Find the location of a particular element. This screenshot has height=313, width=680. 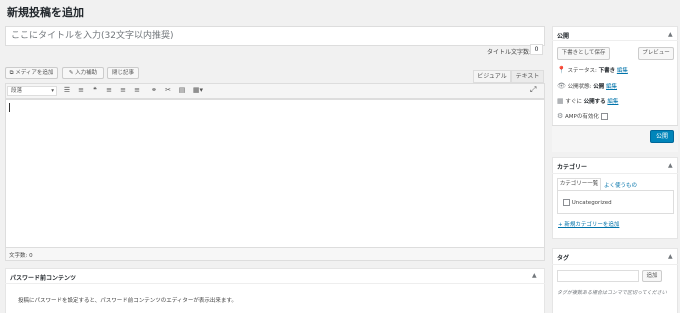

status-bar is located at coordinates (275, 254).